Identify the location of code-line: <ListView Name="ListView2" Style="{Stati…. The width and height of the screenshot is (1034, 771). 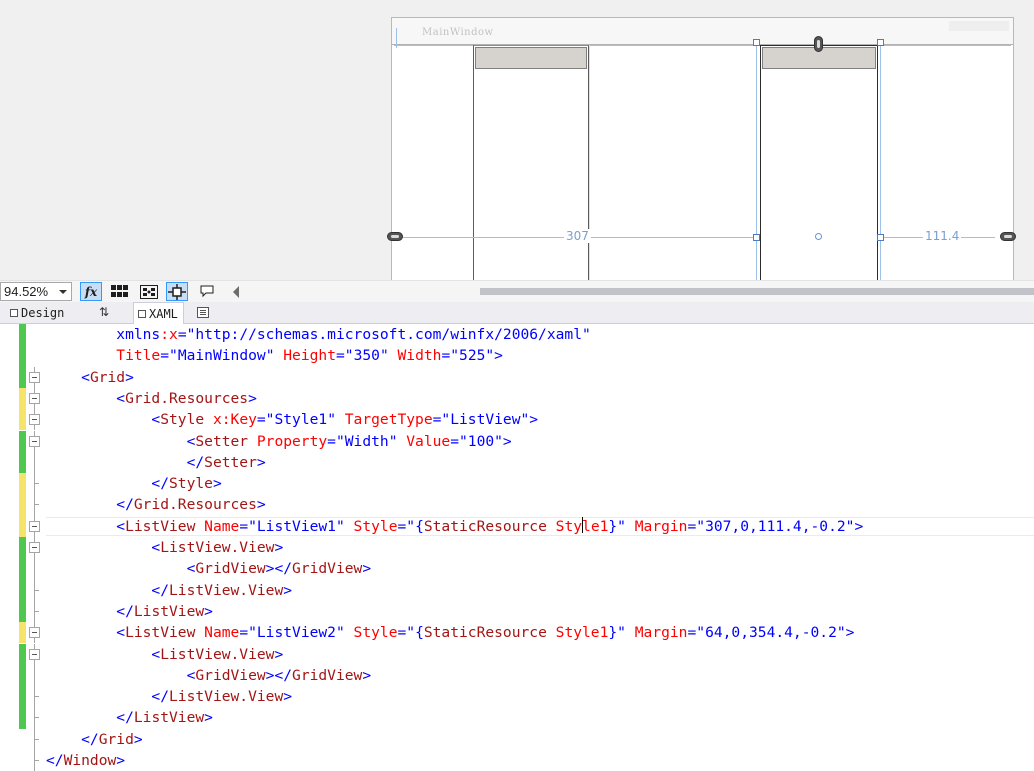
(517, 633).